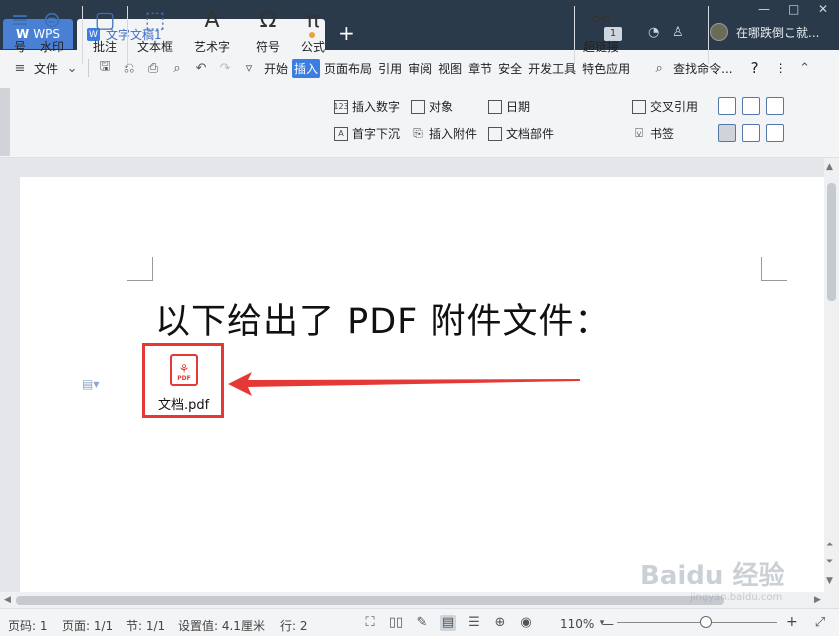 The image size is (839, 636). What do you see at coordinates (608, 624) in the screenshot?
I see `zoom-out-button: —` at bounding box center [608, 624].